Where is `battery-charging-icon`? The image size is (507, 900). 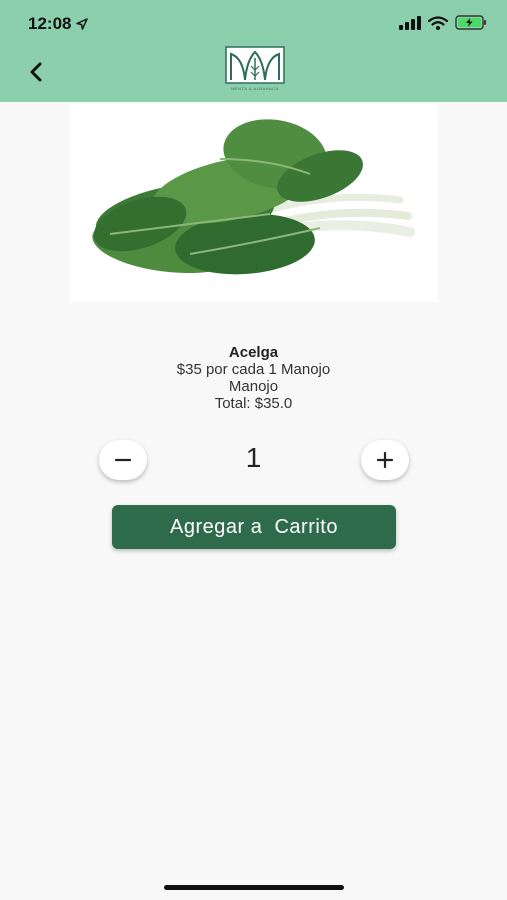 battery-charging-icon is located at coordinates (470, 22).